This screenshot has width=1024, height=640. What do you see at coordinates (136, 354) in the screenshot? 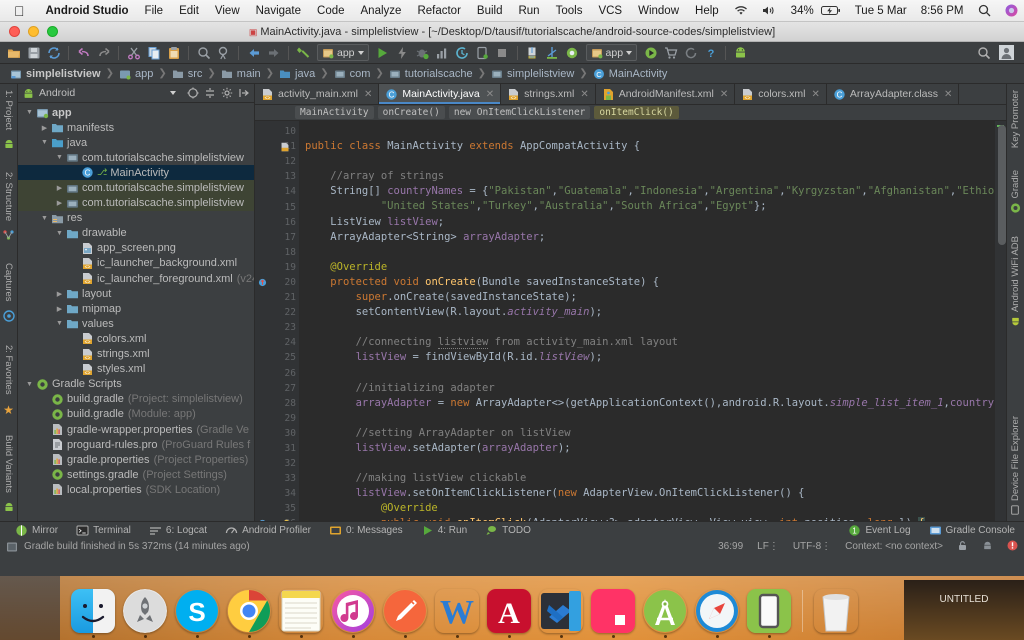
I see `tree-item-strings-xml: <> strings.xml` at bounding box center [136, 354].